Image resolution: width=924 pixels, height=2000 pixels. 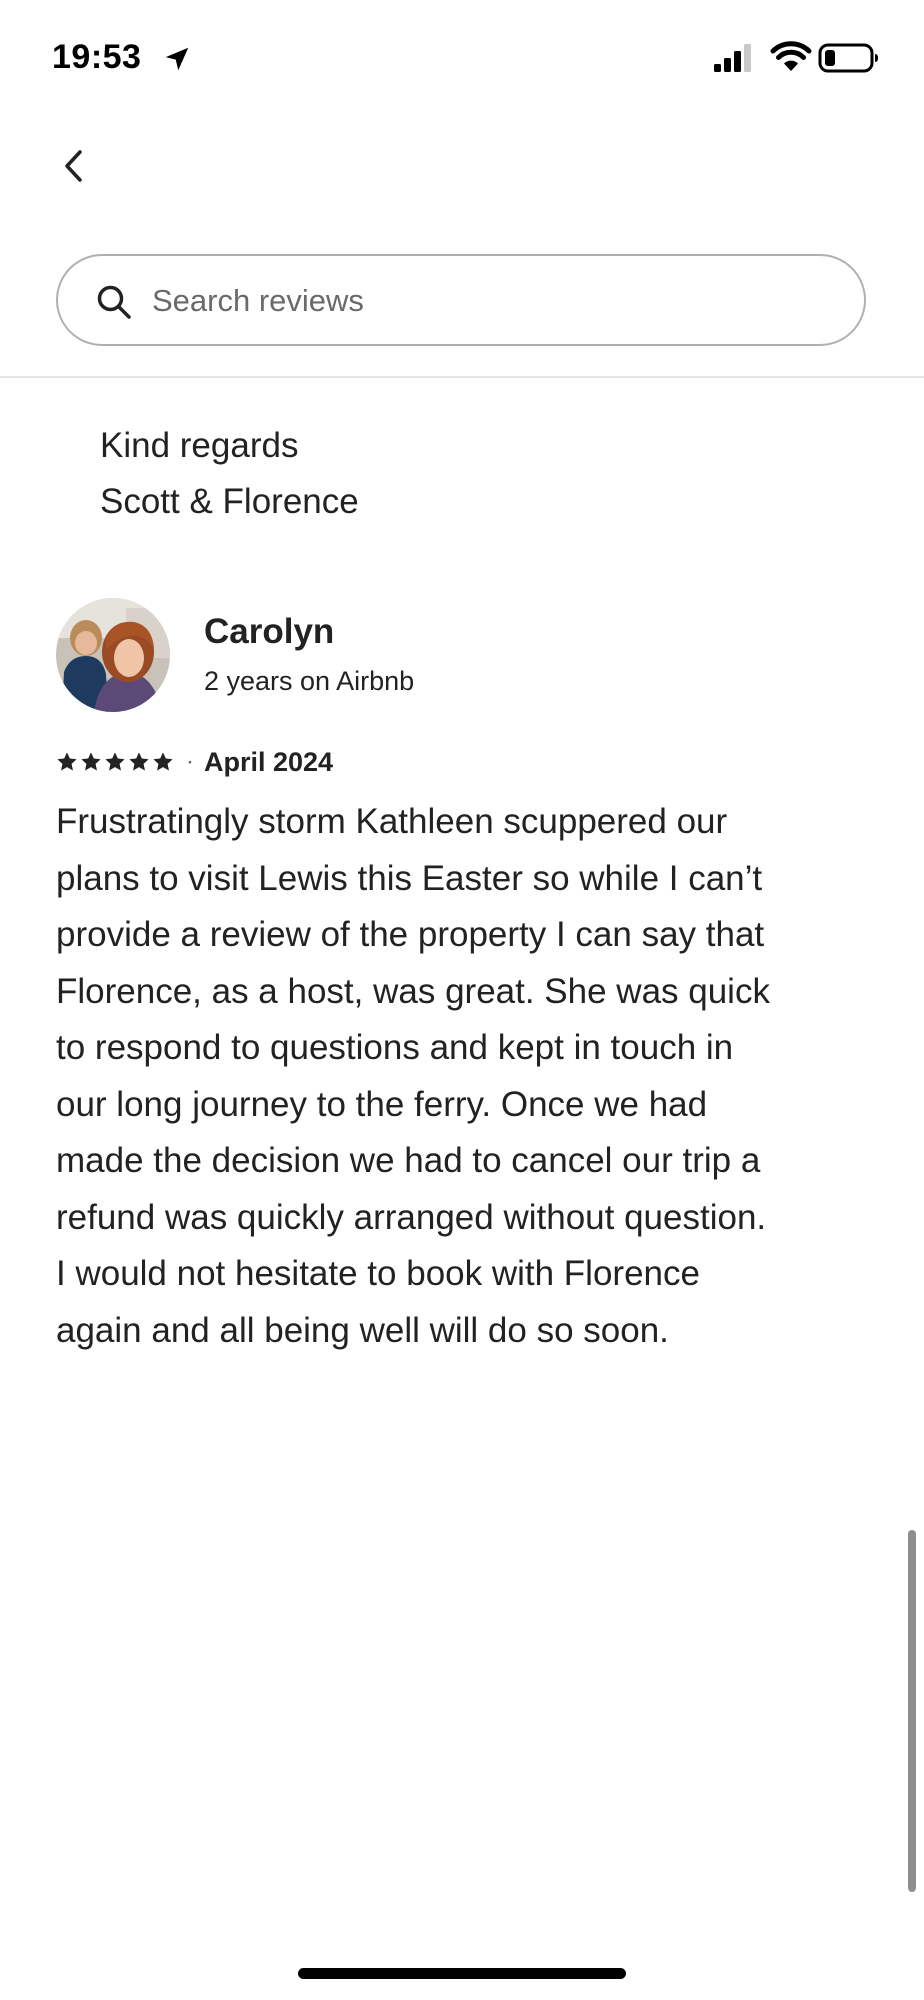 I want to click on back-button, so click(x=74, y=166).